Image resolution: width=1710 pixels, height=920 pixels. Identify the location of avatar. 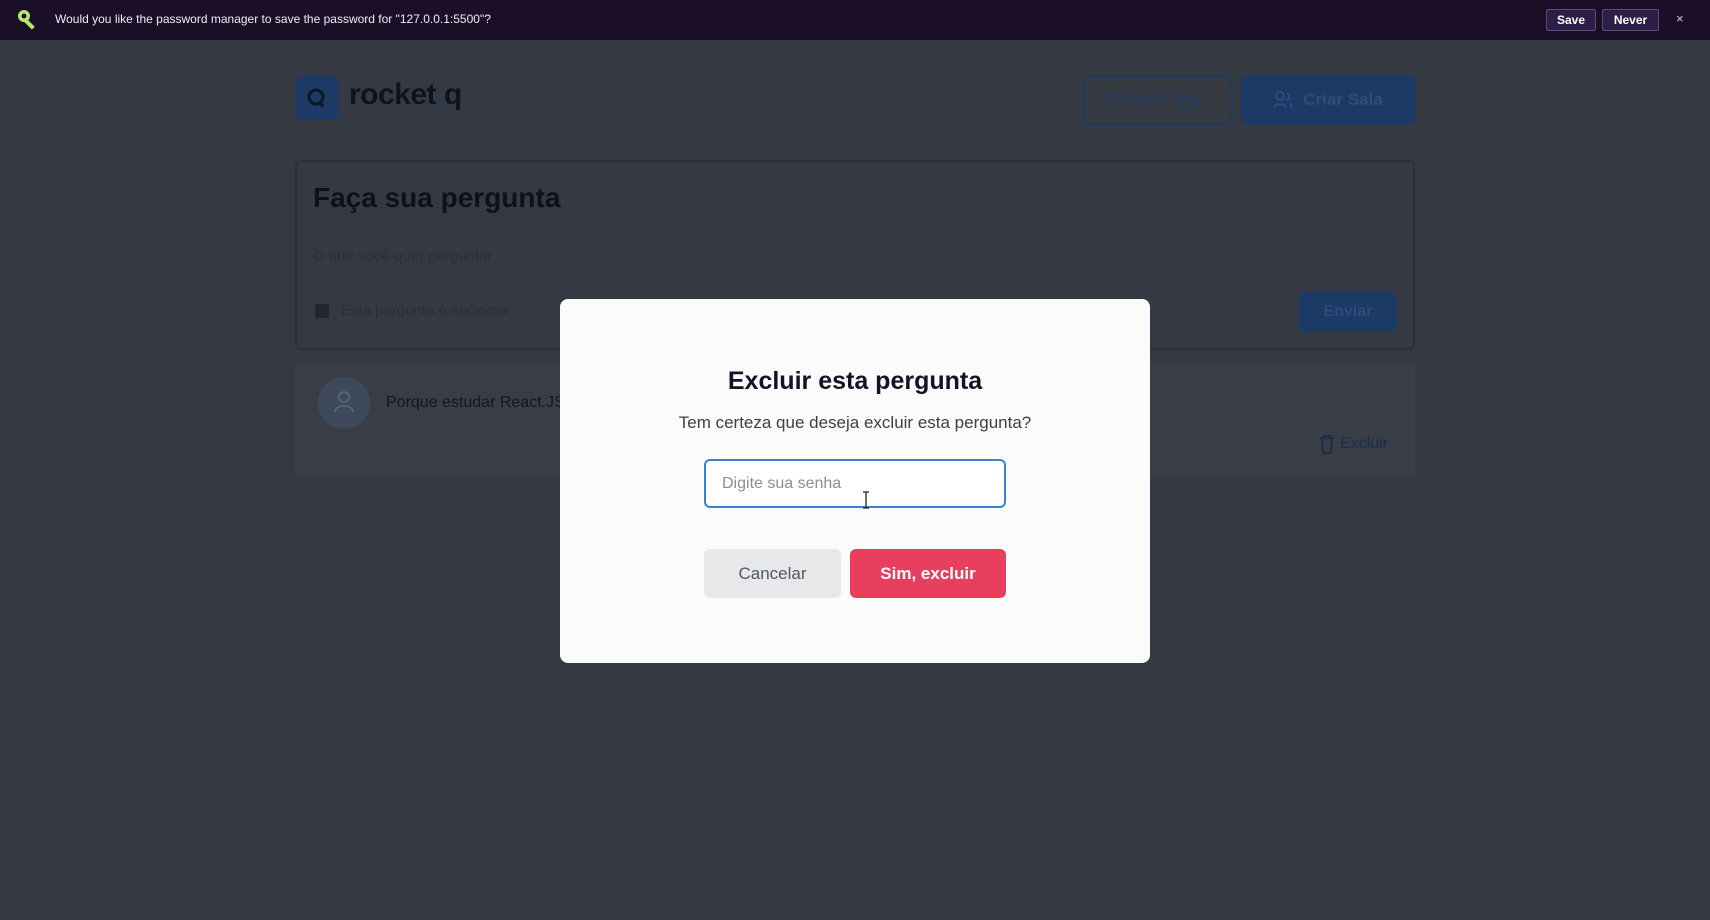
(344, 403).